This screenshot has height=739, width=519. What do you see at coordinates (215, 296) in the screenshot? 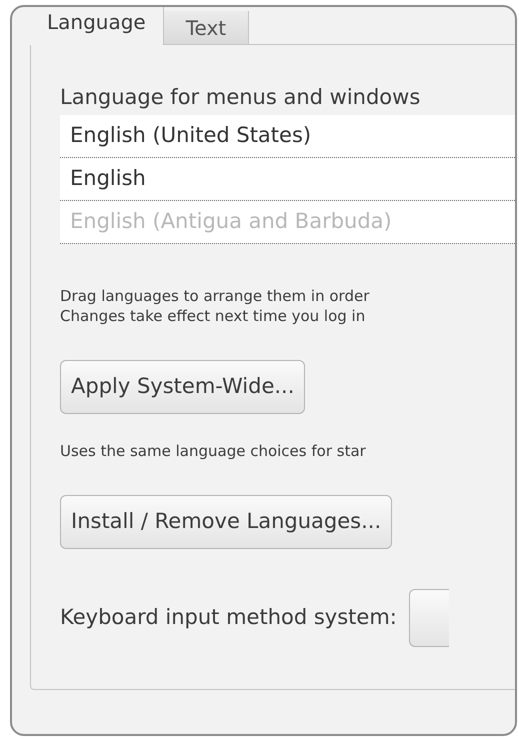
I see `hint-text: Drag languages to arrange them in order` at bounding box center [215, 296].